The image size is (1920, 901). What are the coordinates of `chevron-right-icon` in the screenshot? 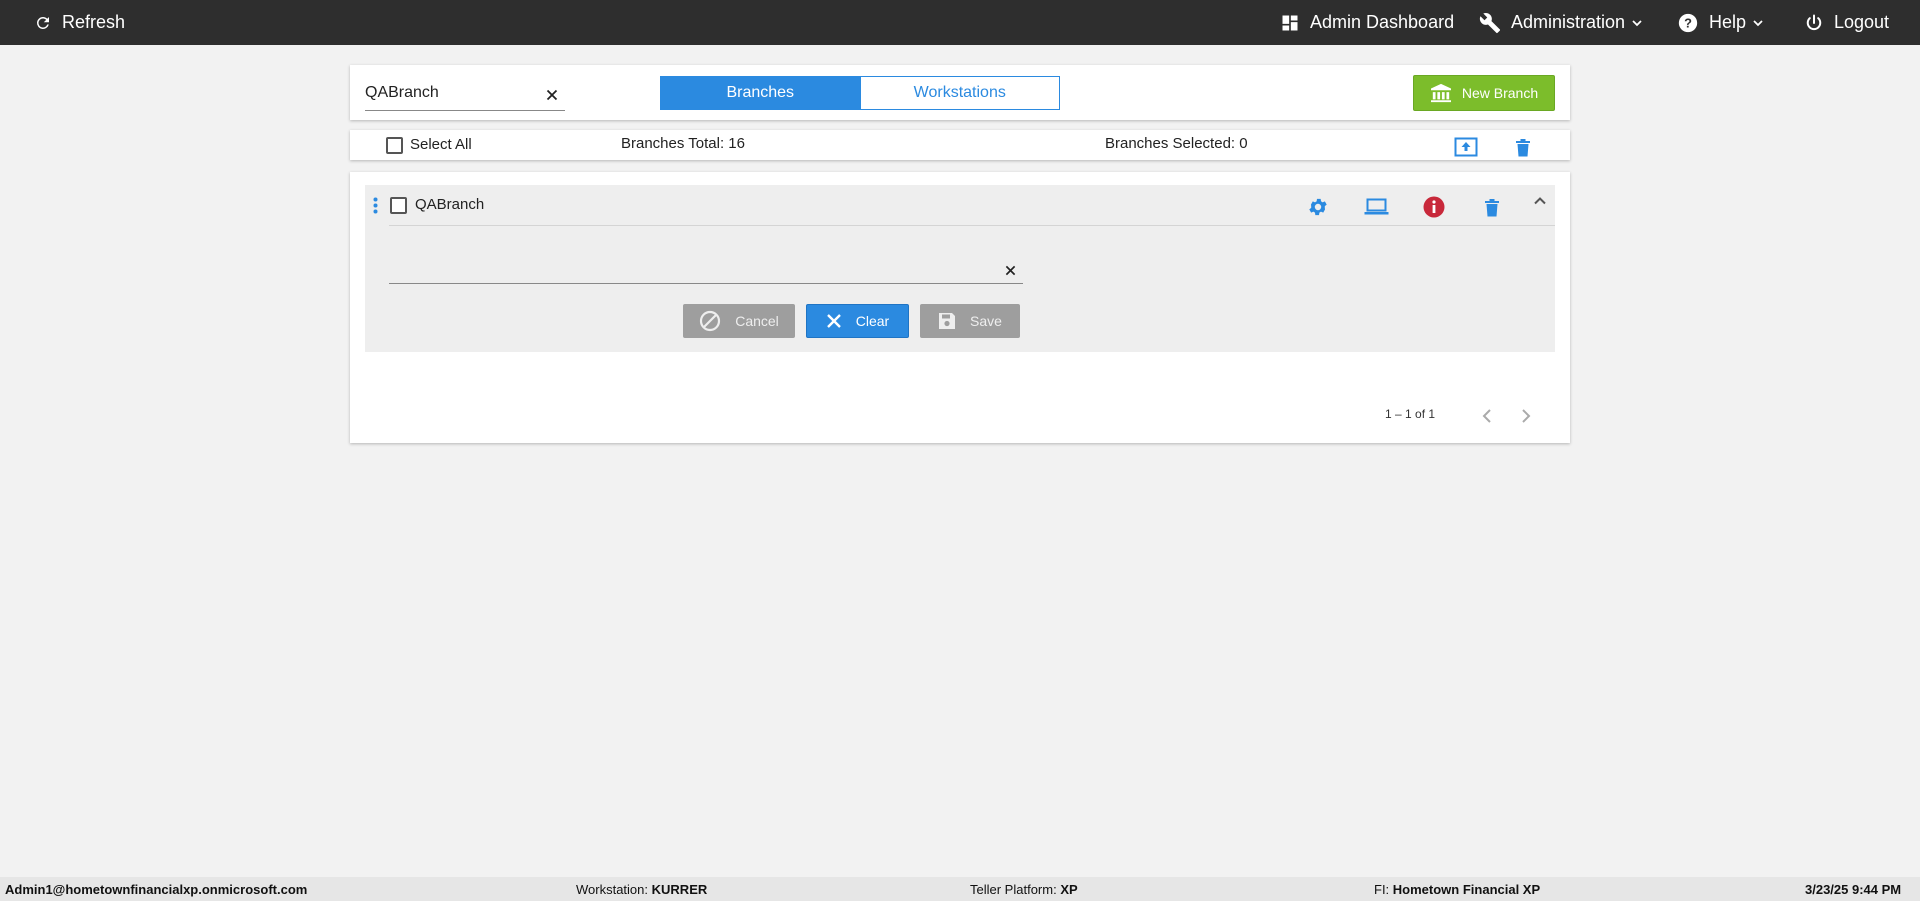 It's located at (1526, 416).